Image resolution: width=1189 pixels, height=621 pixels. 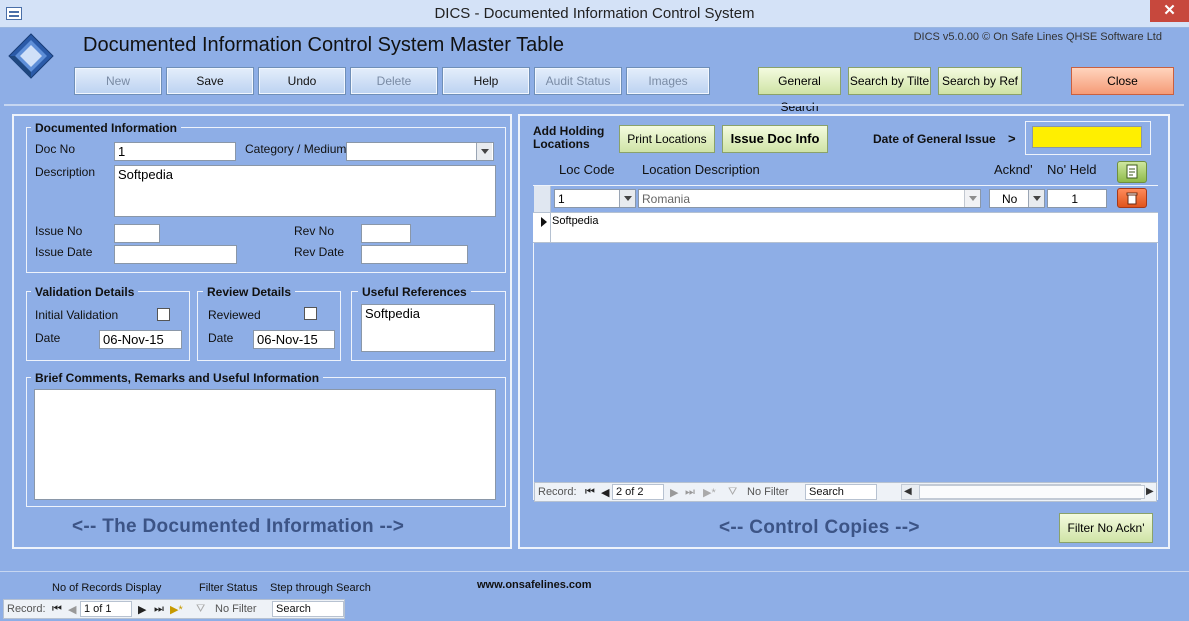 What do you see at coordinates (236, 609) in the screenshot?
I see `main-filter-status: No Filter` at bounding box center [236, 609].